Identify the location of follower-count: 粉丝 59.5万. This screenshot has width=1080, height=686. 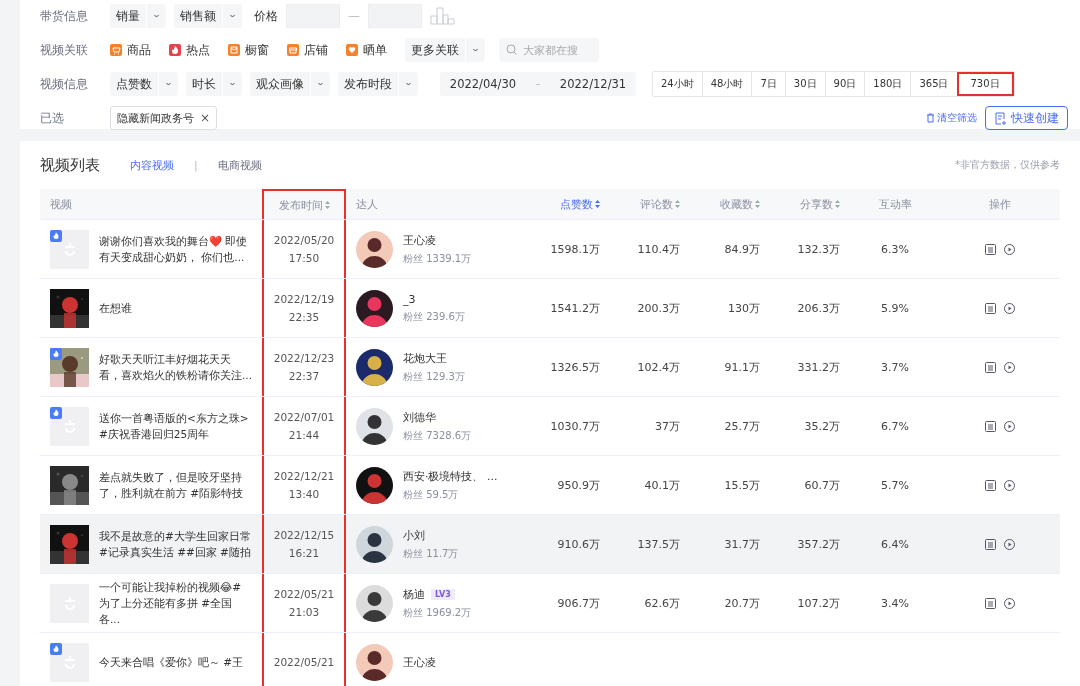
(431, 494).